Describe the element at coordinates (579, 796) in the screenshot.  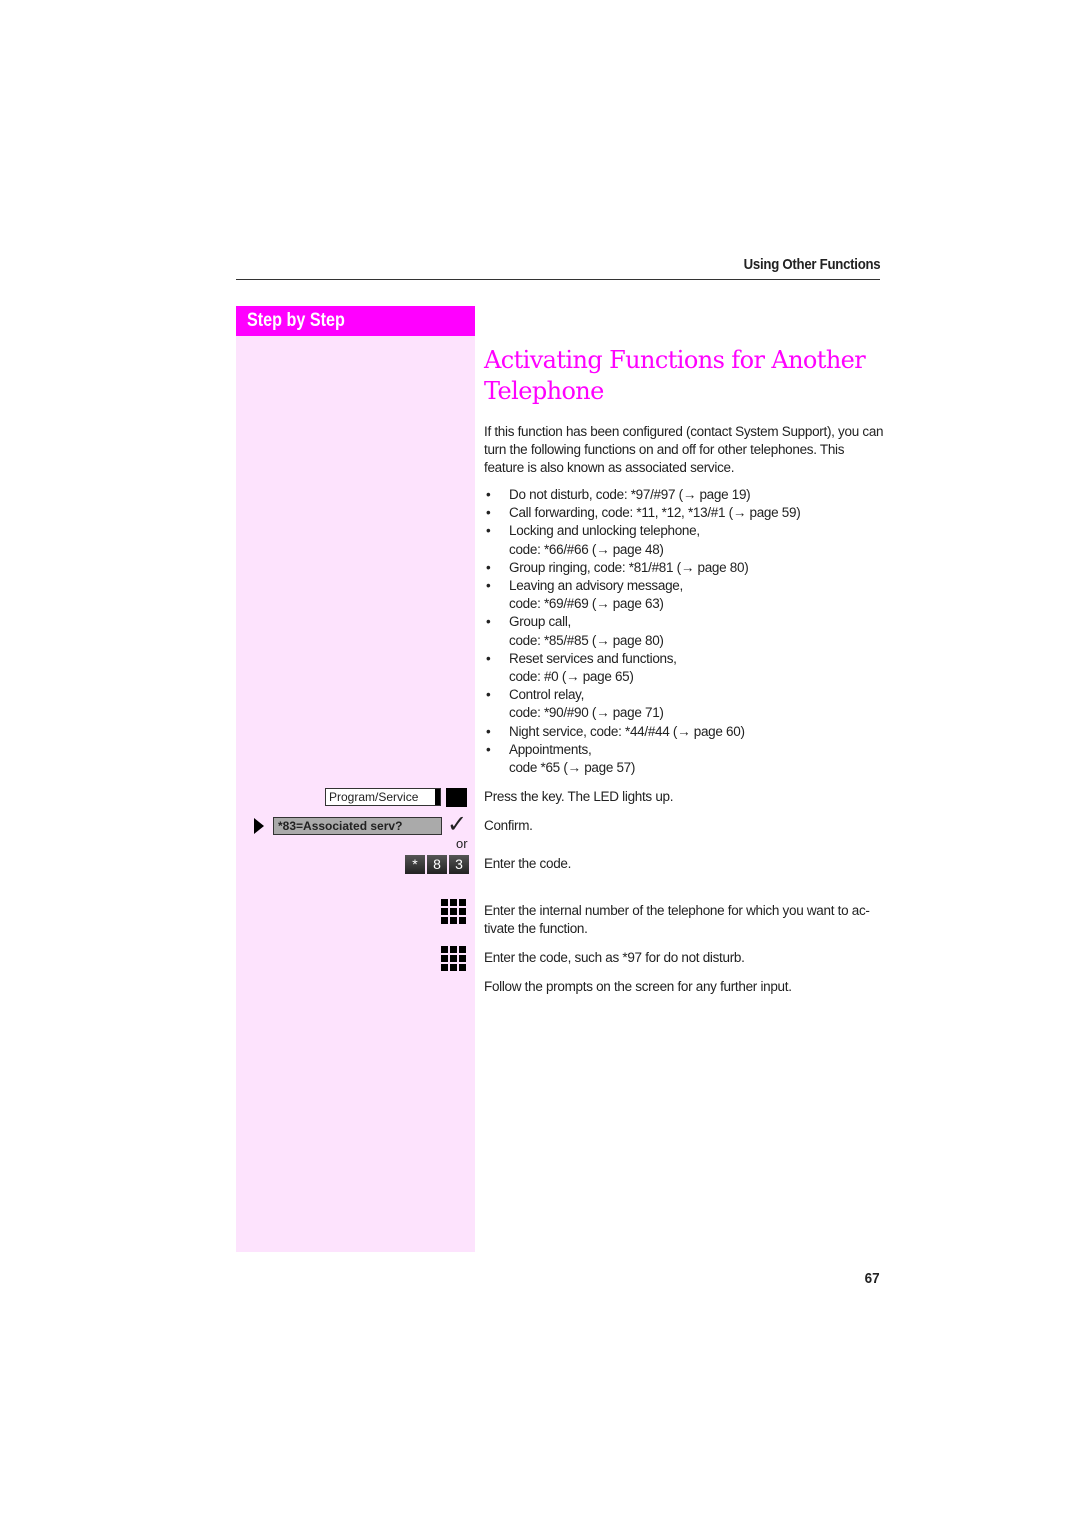
I see `step-press-key: Press the key. The LED lights up.` at that location.